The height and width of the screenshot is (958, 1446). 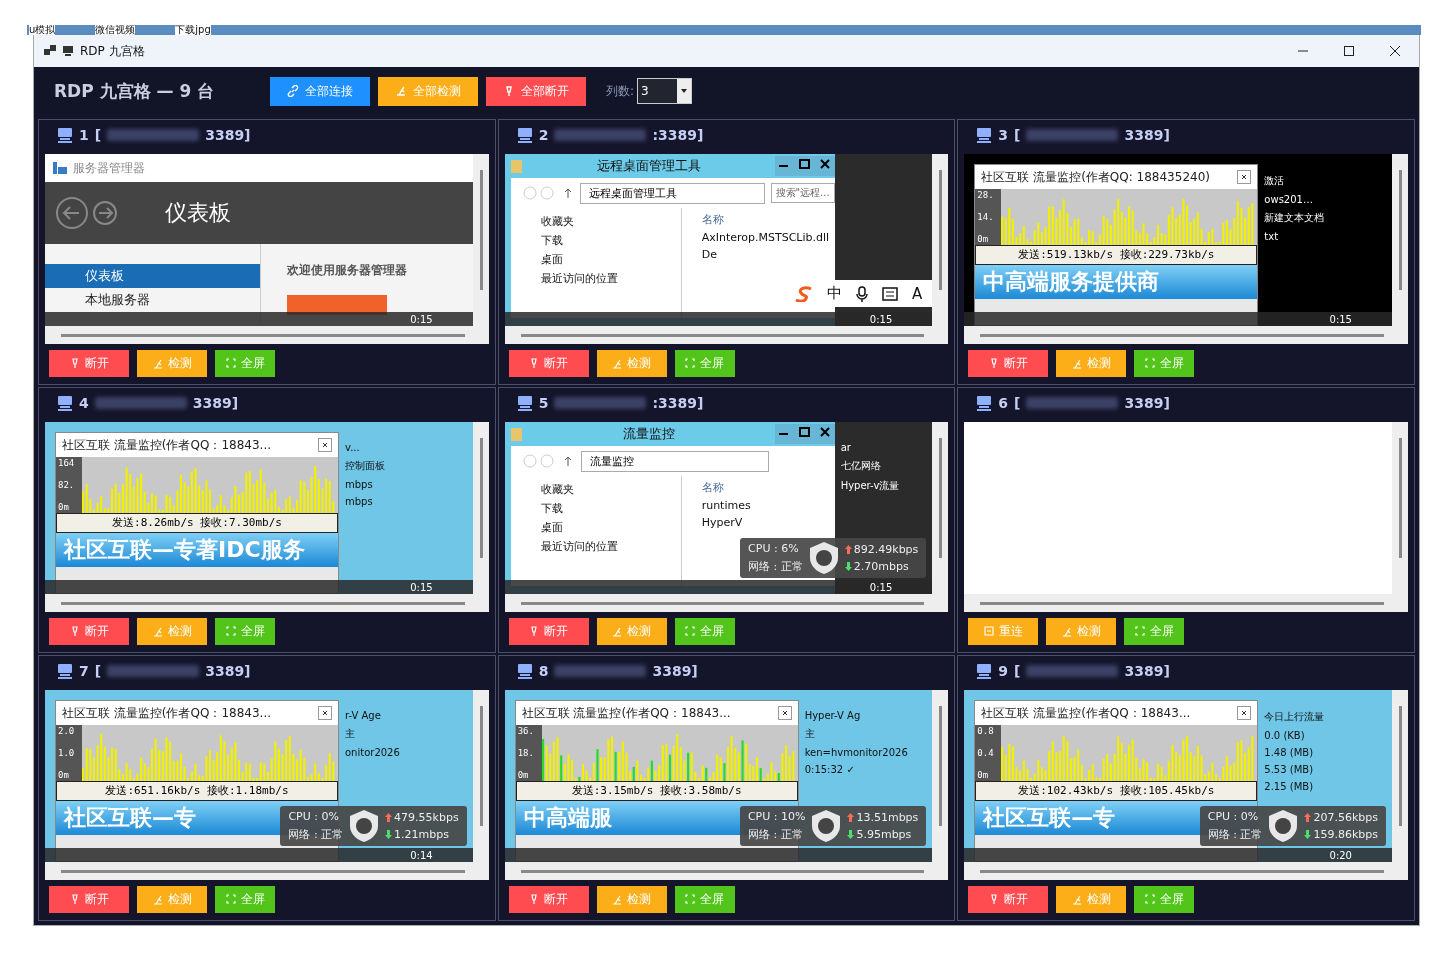 I want to click on columns-dropdown: 3, so click(x=665, y=91).